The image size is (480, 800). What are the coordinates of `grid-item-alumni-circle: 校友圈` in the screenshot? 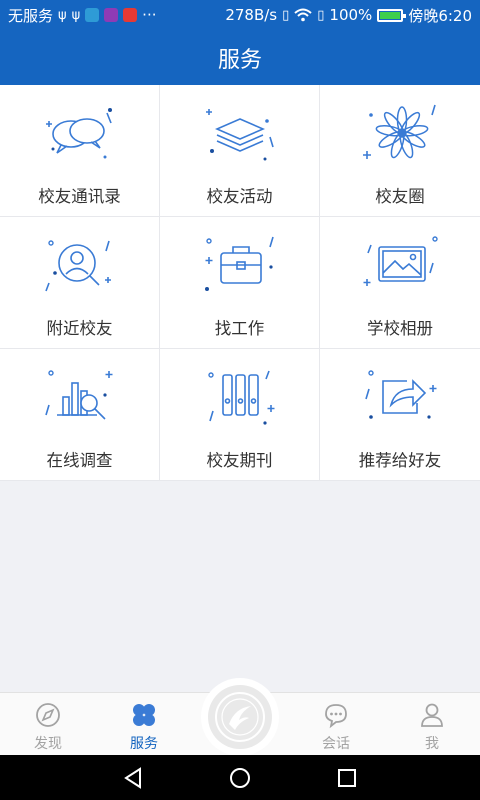 It's located at (400, 151).